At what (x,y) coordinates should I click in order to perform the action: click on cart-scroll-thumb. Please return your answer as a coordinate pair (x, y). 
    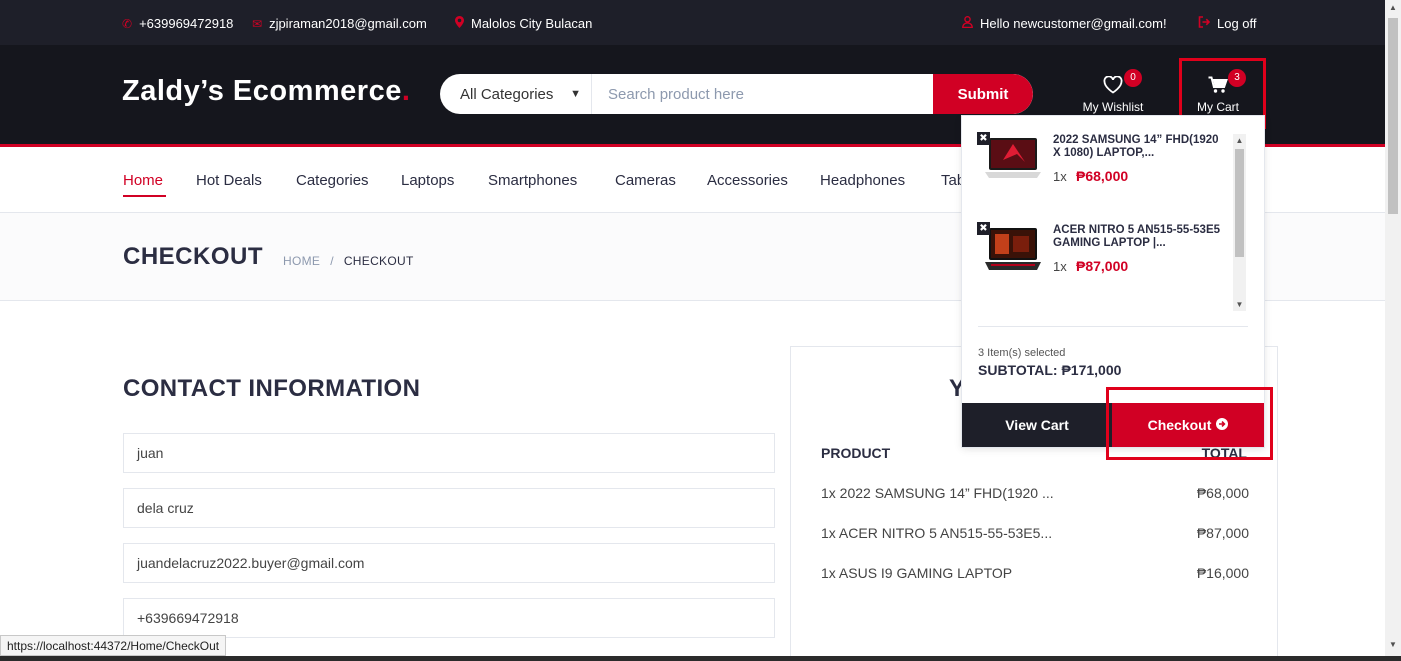
    Looking at the image, I should click on (1239, 203).